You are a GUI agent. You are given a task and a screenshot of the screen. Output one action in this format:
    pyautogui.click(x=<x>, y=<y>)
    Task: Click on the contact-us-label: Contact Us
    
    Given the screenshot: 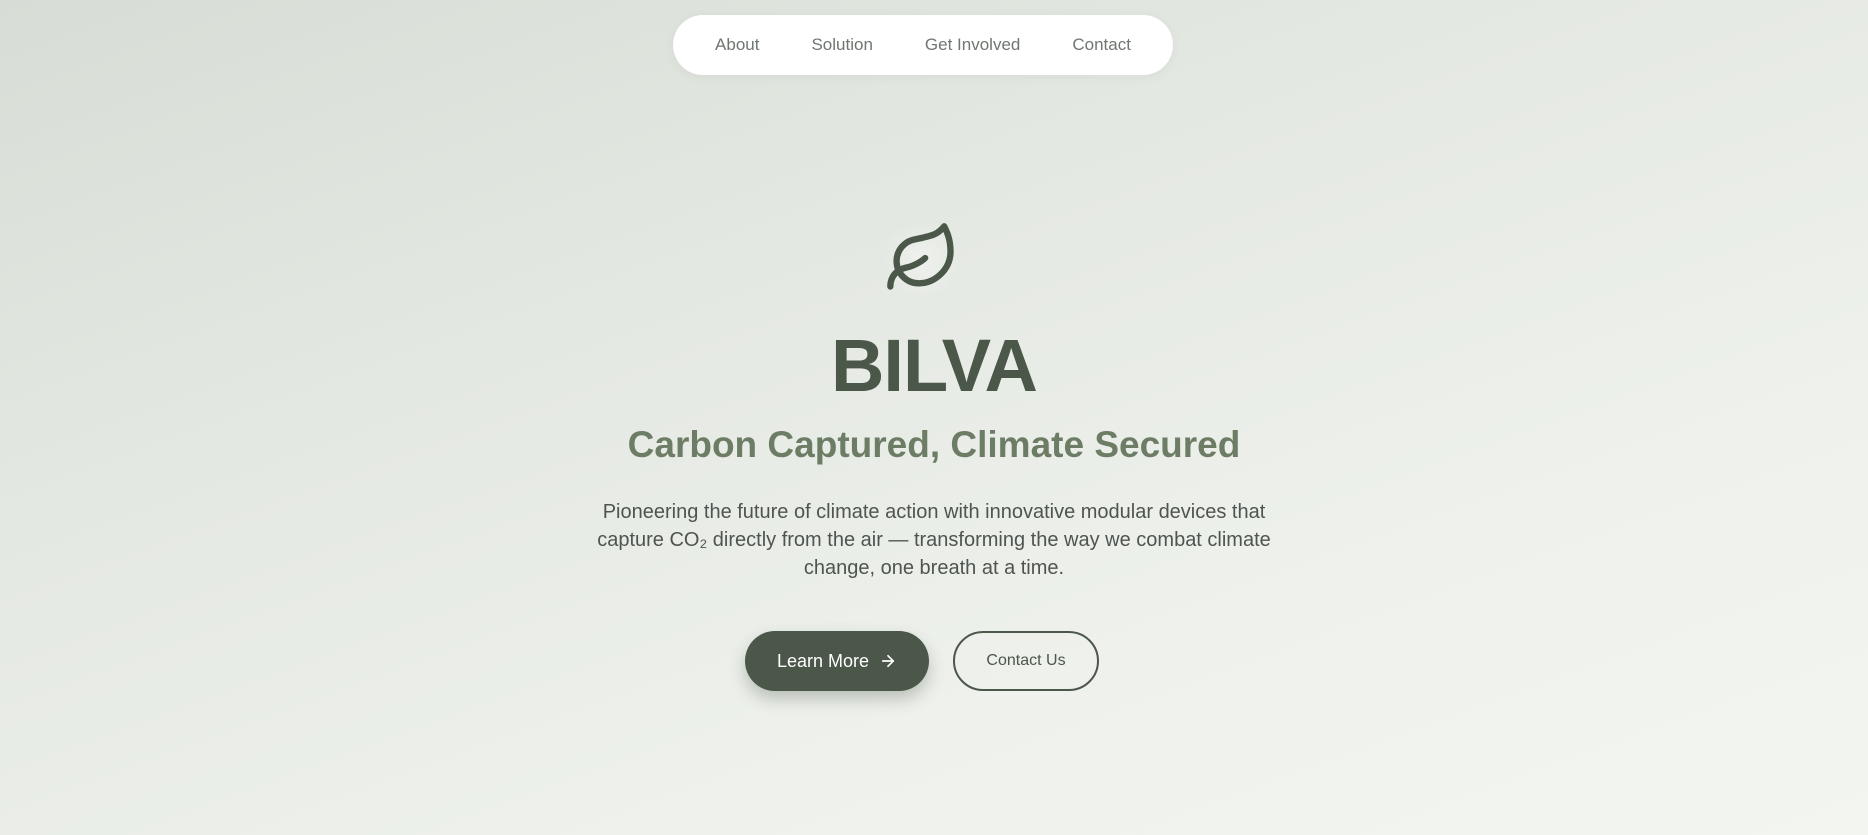 What is the action you would take?
    pyautogui.click(x=1026, y=660)
    